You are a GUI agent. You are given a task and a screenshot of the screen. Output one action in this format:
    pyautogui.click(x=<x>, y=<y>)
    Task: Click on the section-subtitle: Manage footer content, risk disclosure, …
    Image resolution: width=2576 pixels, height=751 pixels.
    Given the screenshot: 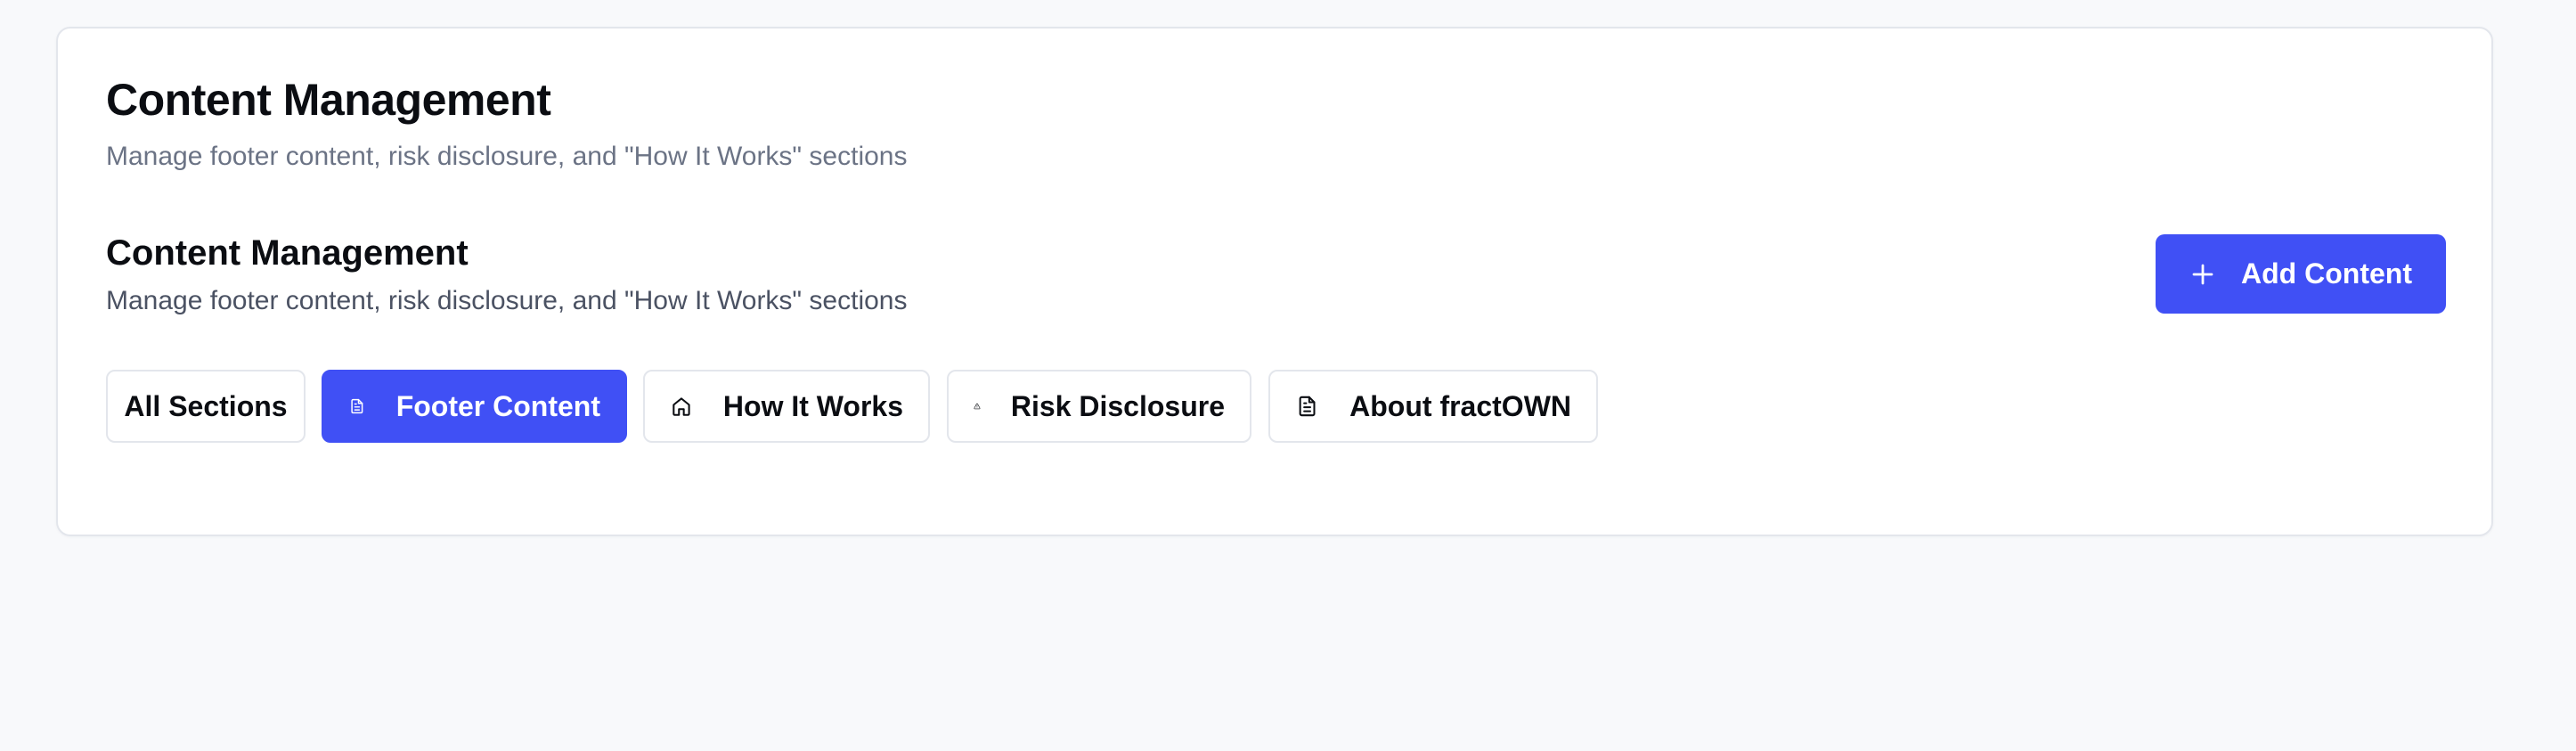 What is the action you would take?
    pyautogui.click(x=507, y=300)
    